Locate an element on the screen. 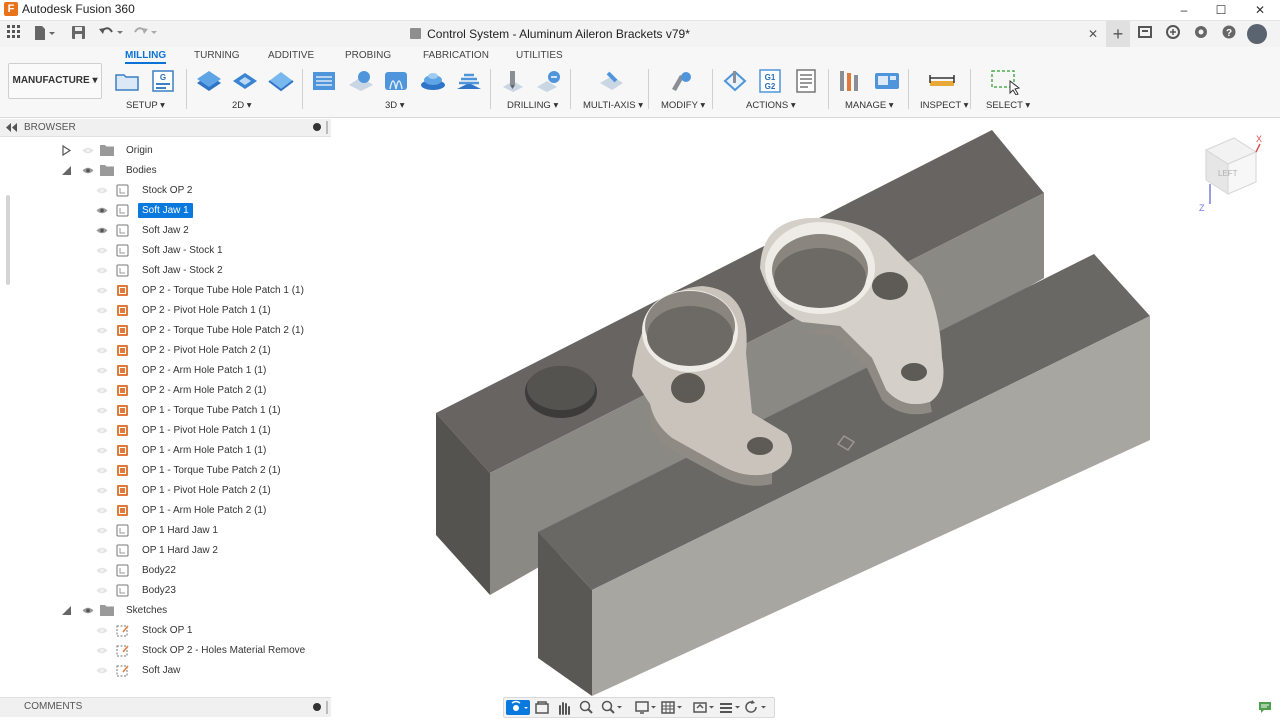 The image size is (1280, 720). display-settings-icon is located at coordinates (646, 707).